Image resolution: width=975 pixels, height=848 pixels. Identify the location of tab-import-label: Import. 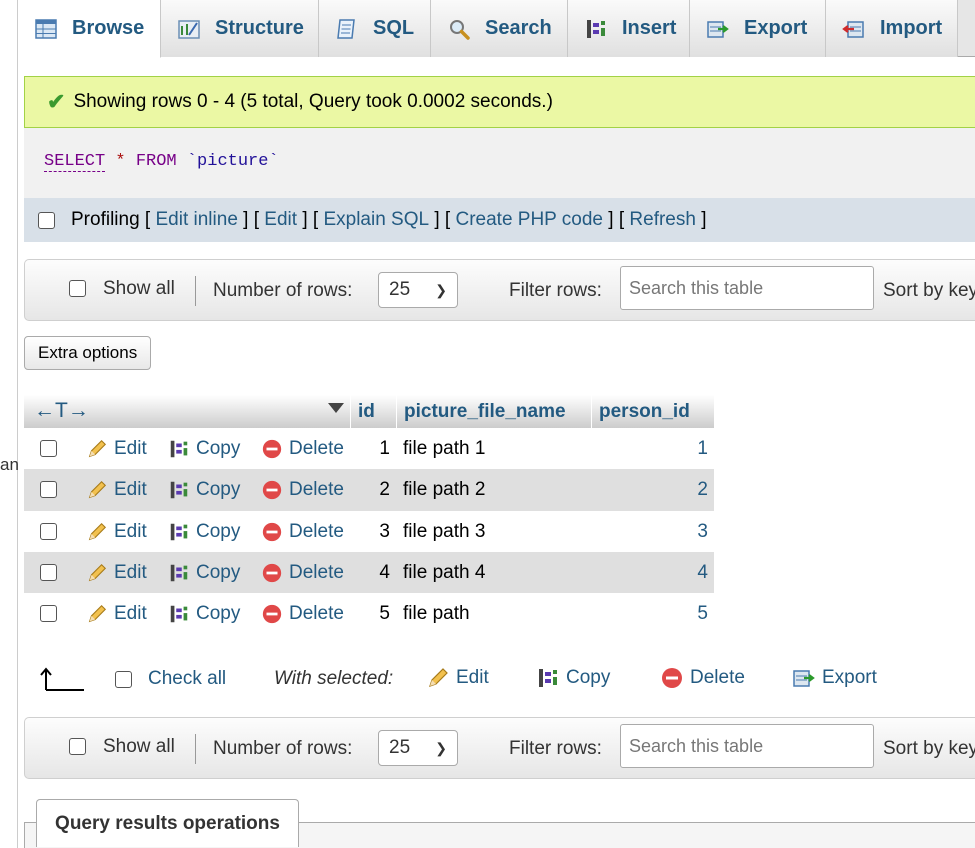
(911, 28).